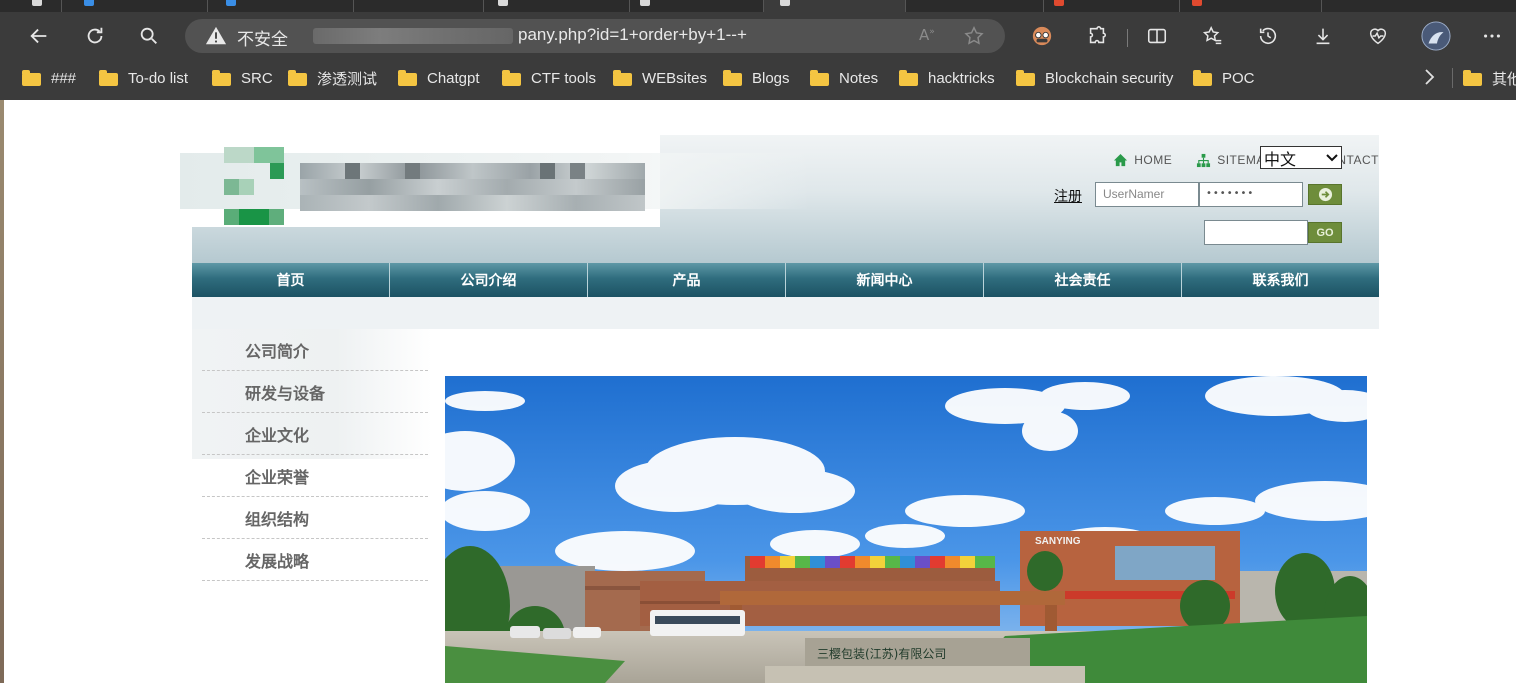  I want to click on sidebar-item-profile: 公司简介, so click(315, 350).